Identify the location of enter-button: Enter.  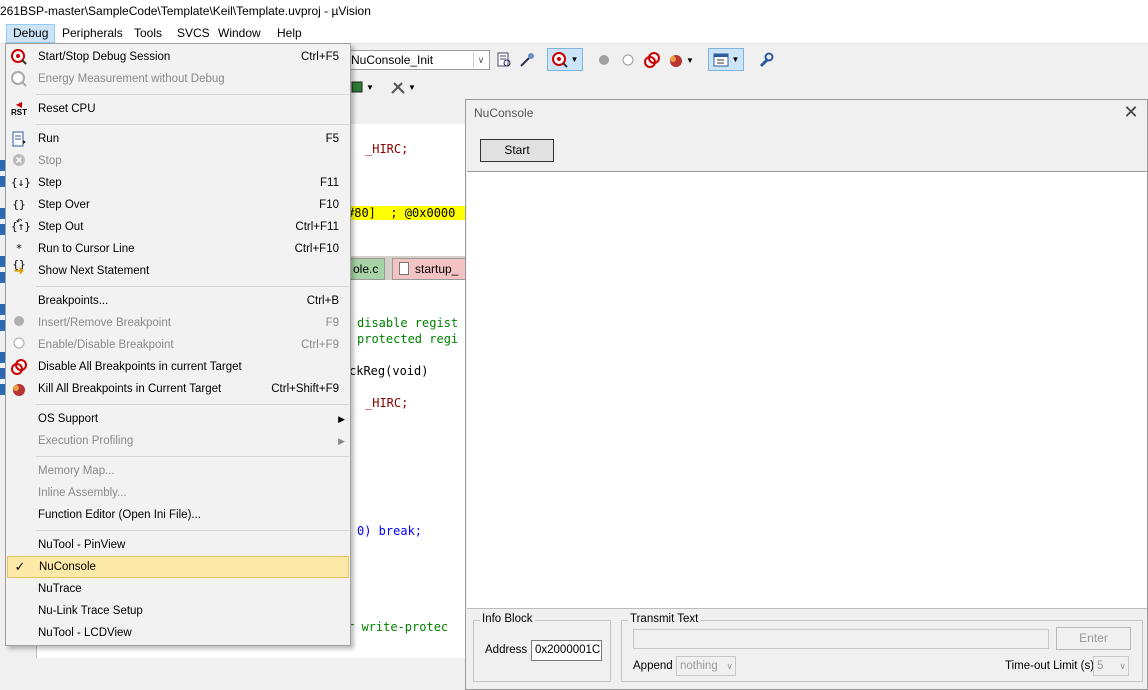
(1093, 638).